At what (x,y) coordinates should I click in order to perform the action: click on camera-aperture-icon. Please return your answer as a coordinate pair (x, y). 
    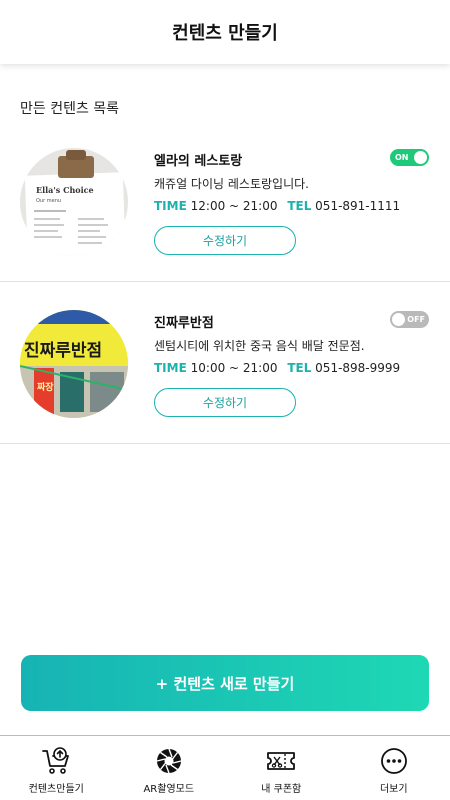
    Looking at the image, I should click on (168, 761).